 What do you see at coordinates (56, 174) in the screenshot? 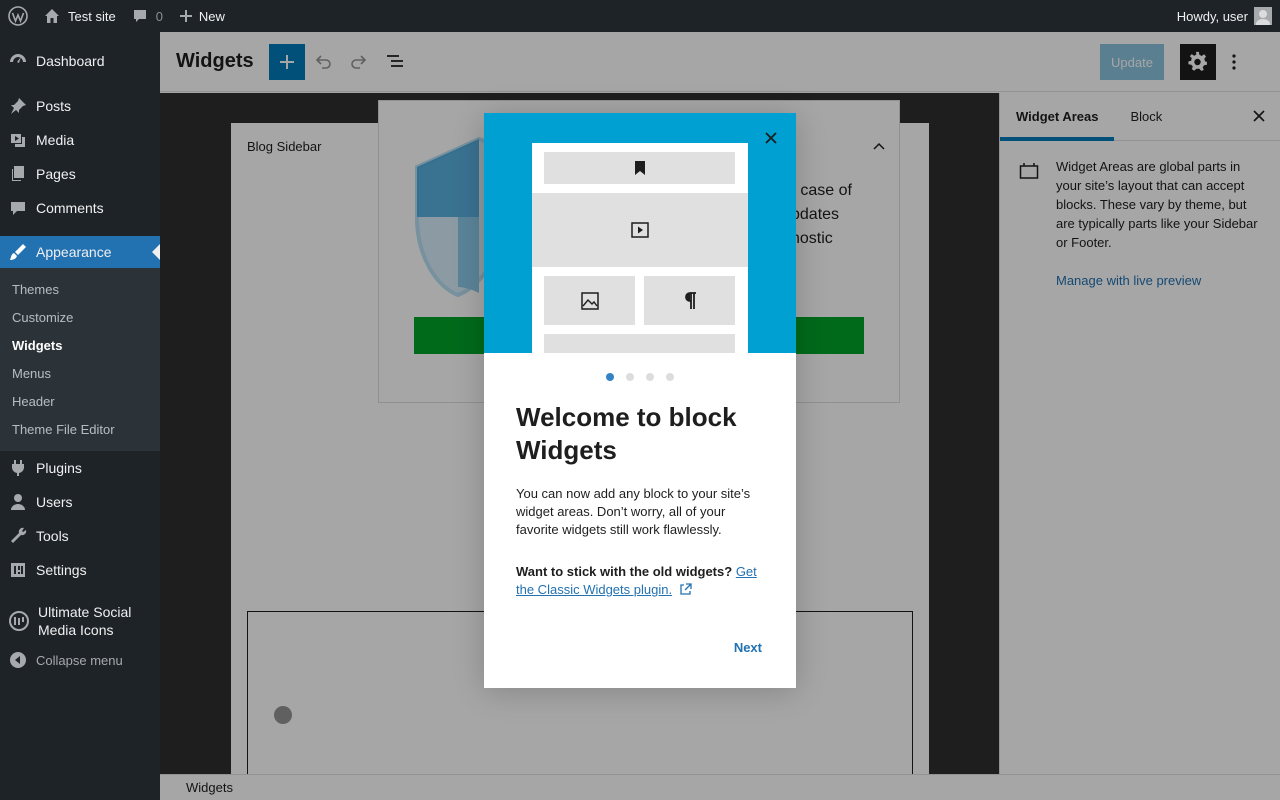
I see `menu-pages-label: Pages` at bounding box center [56, 174].